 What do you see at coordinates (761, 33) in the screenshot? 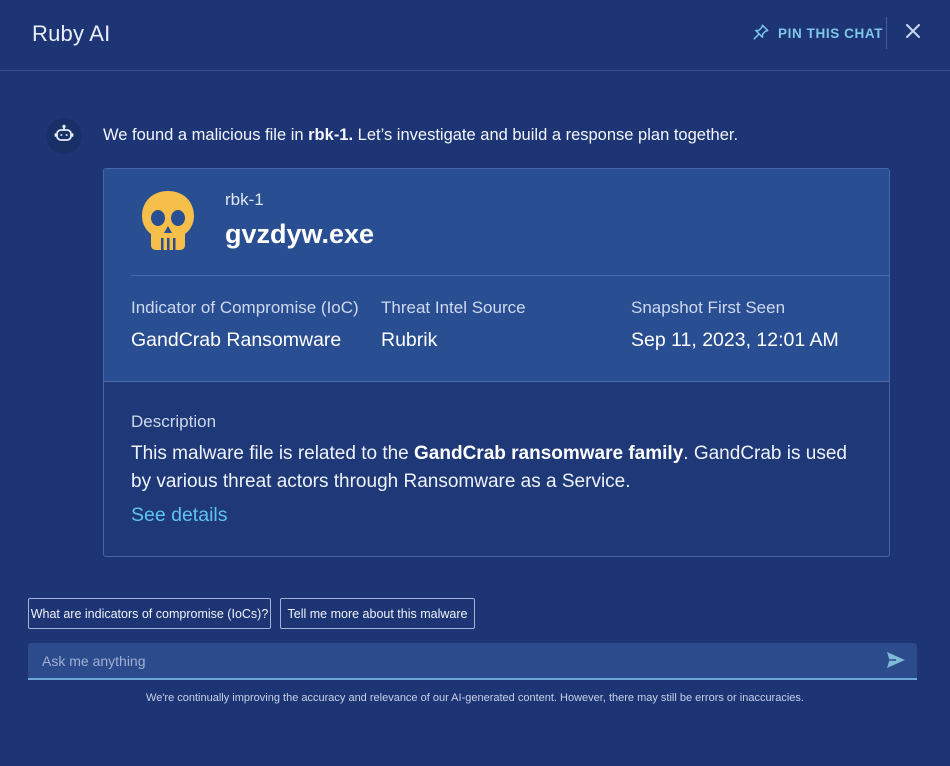
I see `pin-icon` at bounding box center [761, 33].